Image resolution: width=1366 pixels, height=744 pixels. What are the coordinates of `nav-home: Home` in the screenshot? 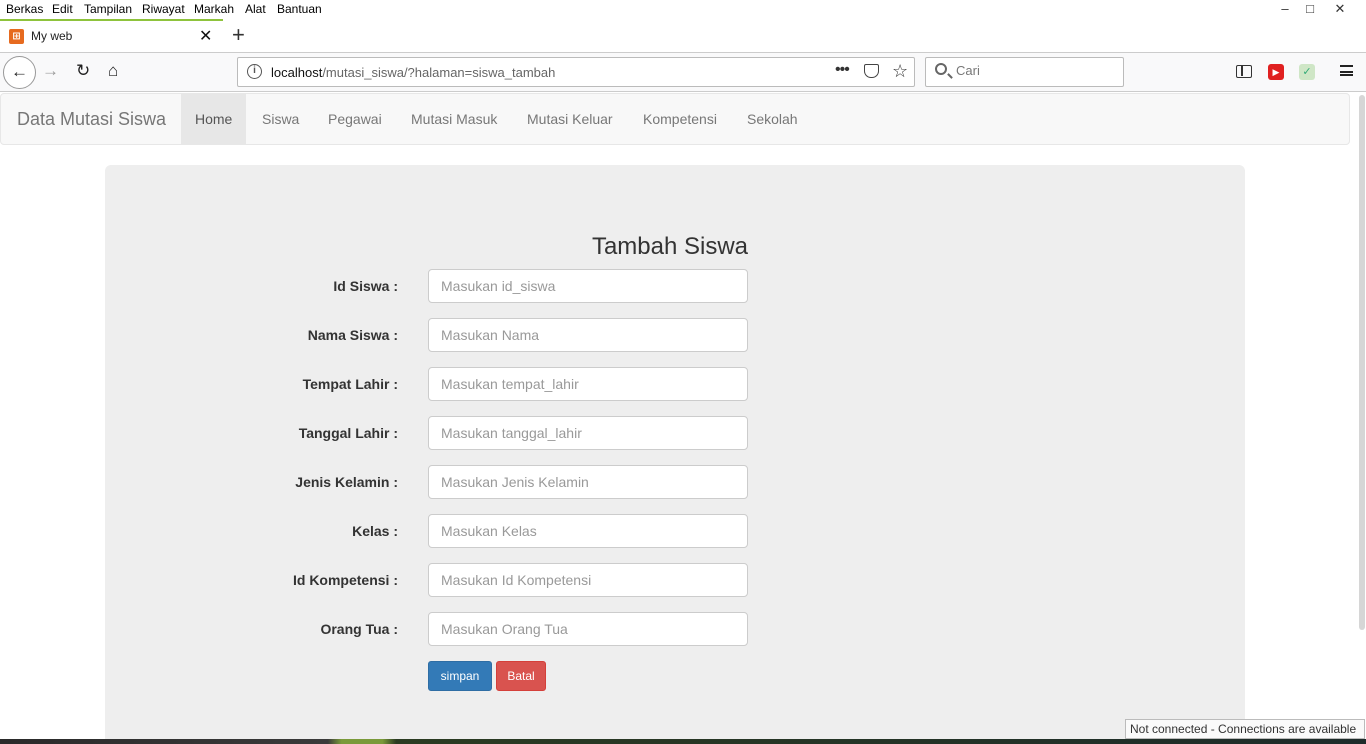 It's located at (213, 119).